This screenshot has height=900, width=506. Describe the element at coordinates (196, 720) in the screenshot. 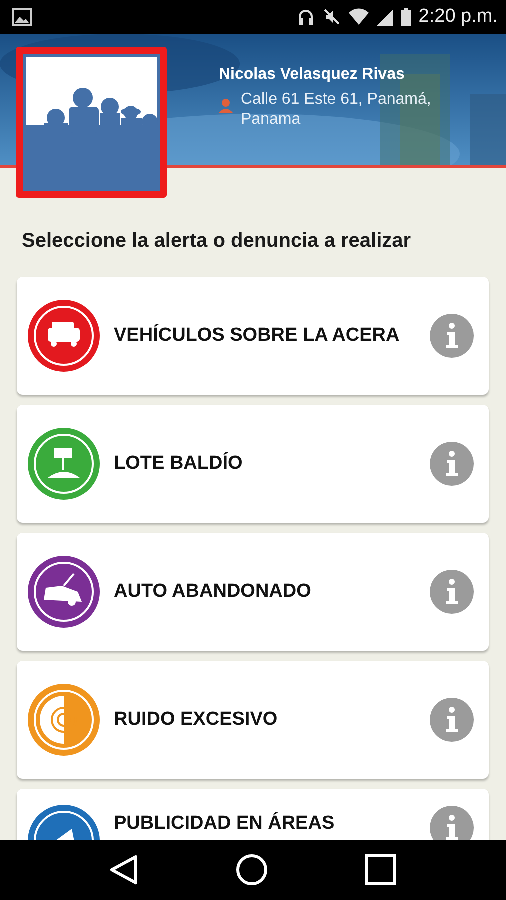

I see `alert-label: RUIDO EXCESIVO` at that location.